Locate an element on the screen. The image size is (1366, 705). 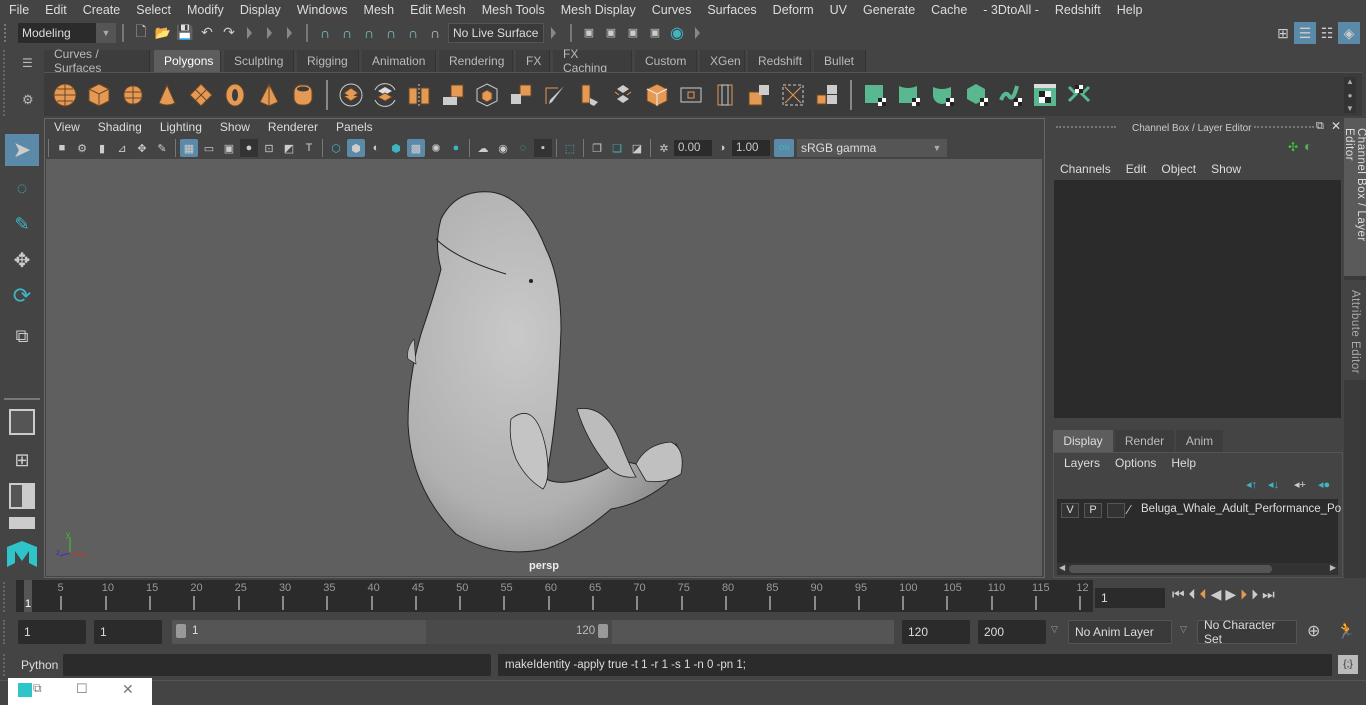
timeline-grip is located at coordinates (5, 597).